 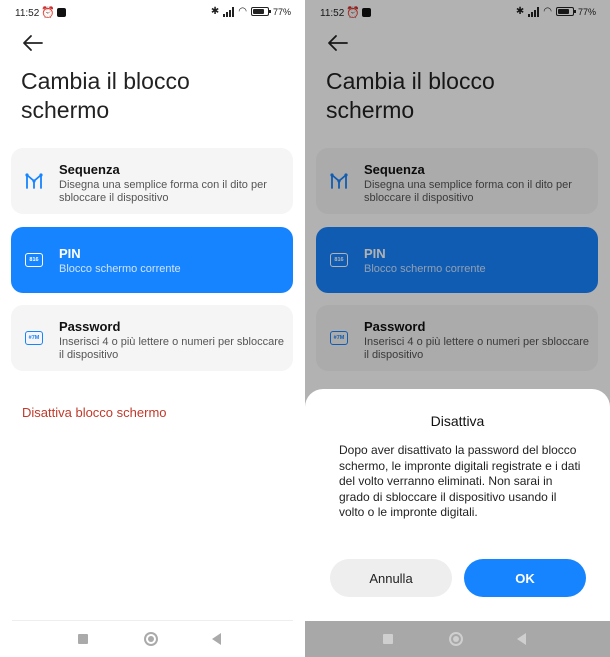 What do you see at coordinates (152, 13) in the screenshot?
I see `status-bar: 11:52 ⏰ ✱ ◠ 77%` at bounding box center [152, 13].